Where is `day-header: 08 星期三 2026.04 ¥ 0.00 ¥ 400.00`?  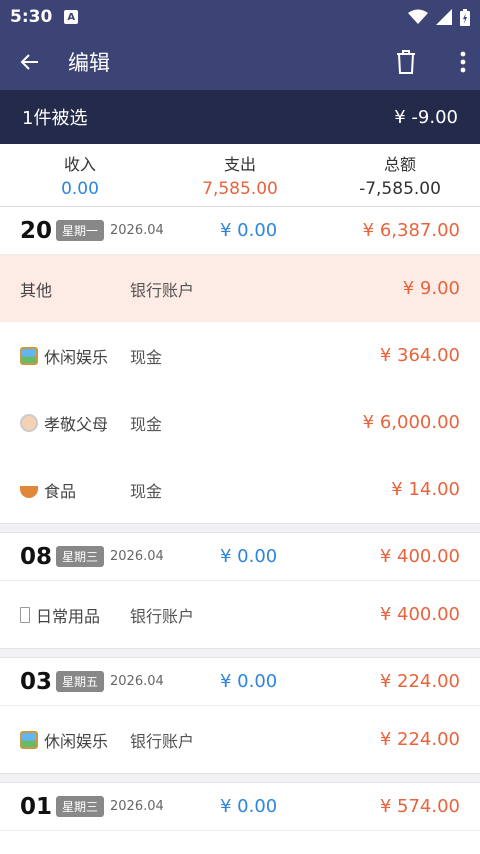
day-header: 08 星期三 2026.04 ¥ 0.00 ¥ 400.00 is located at coordinates (240, 557).